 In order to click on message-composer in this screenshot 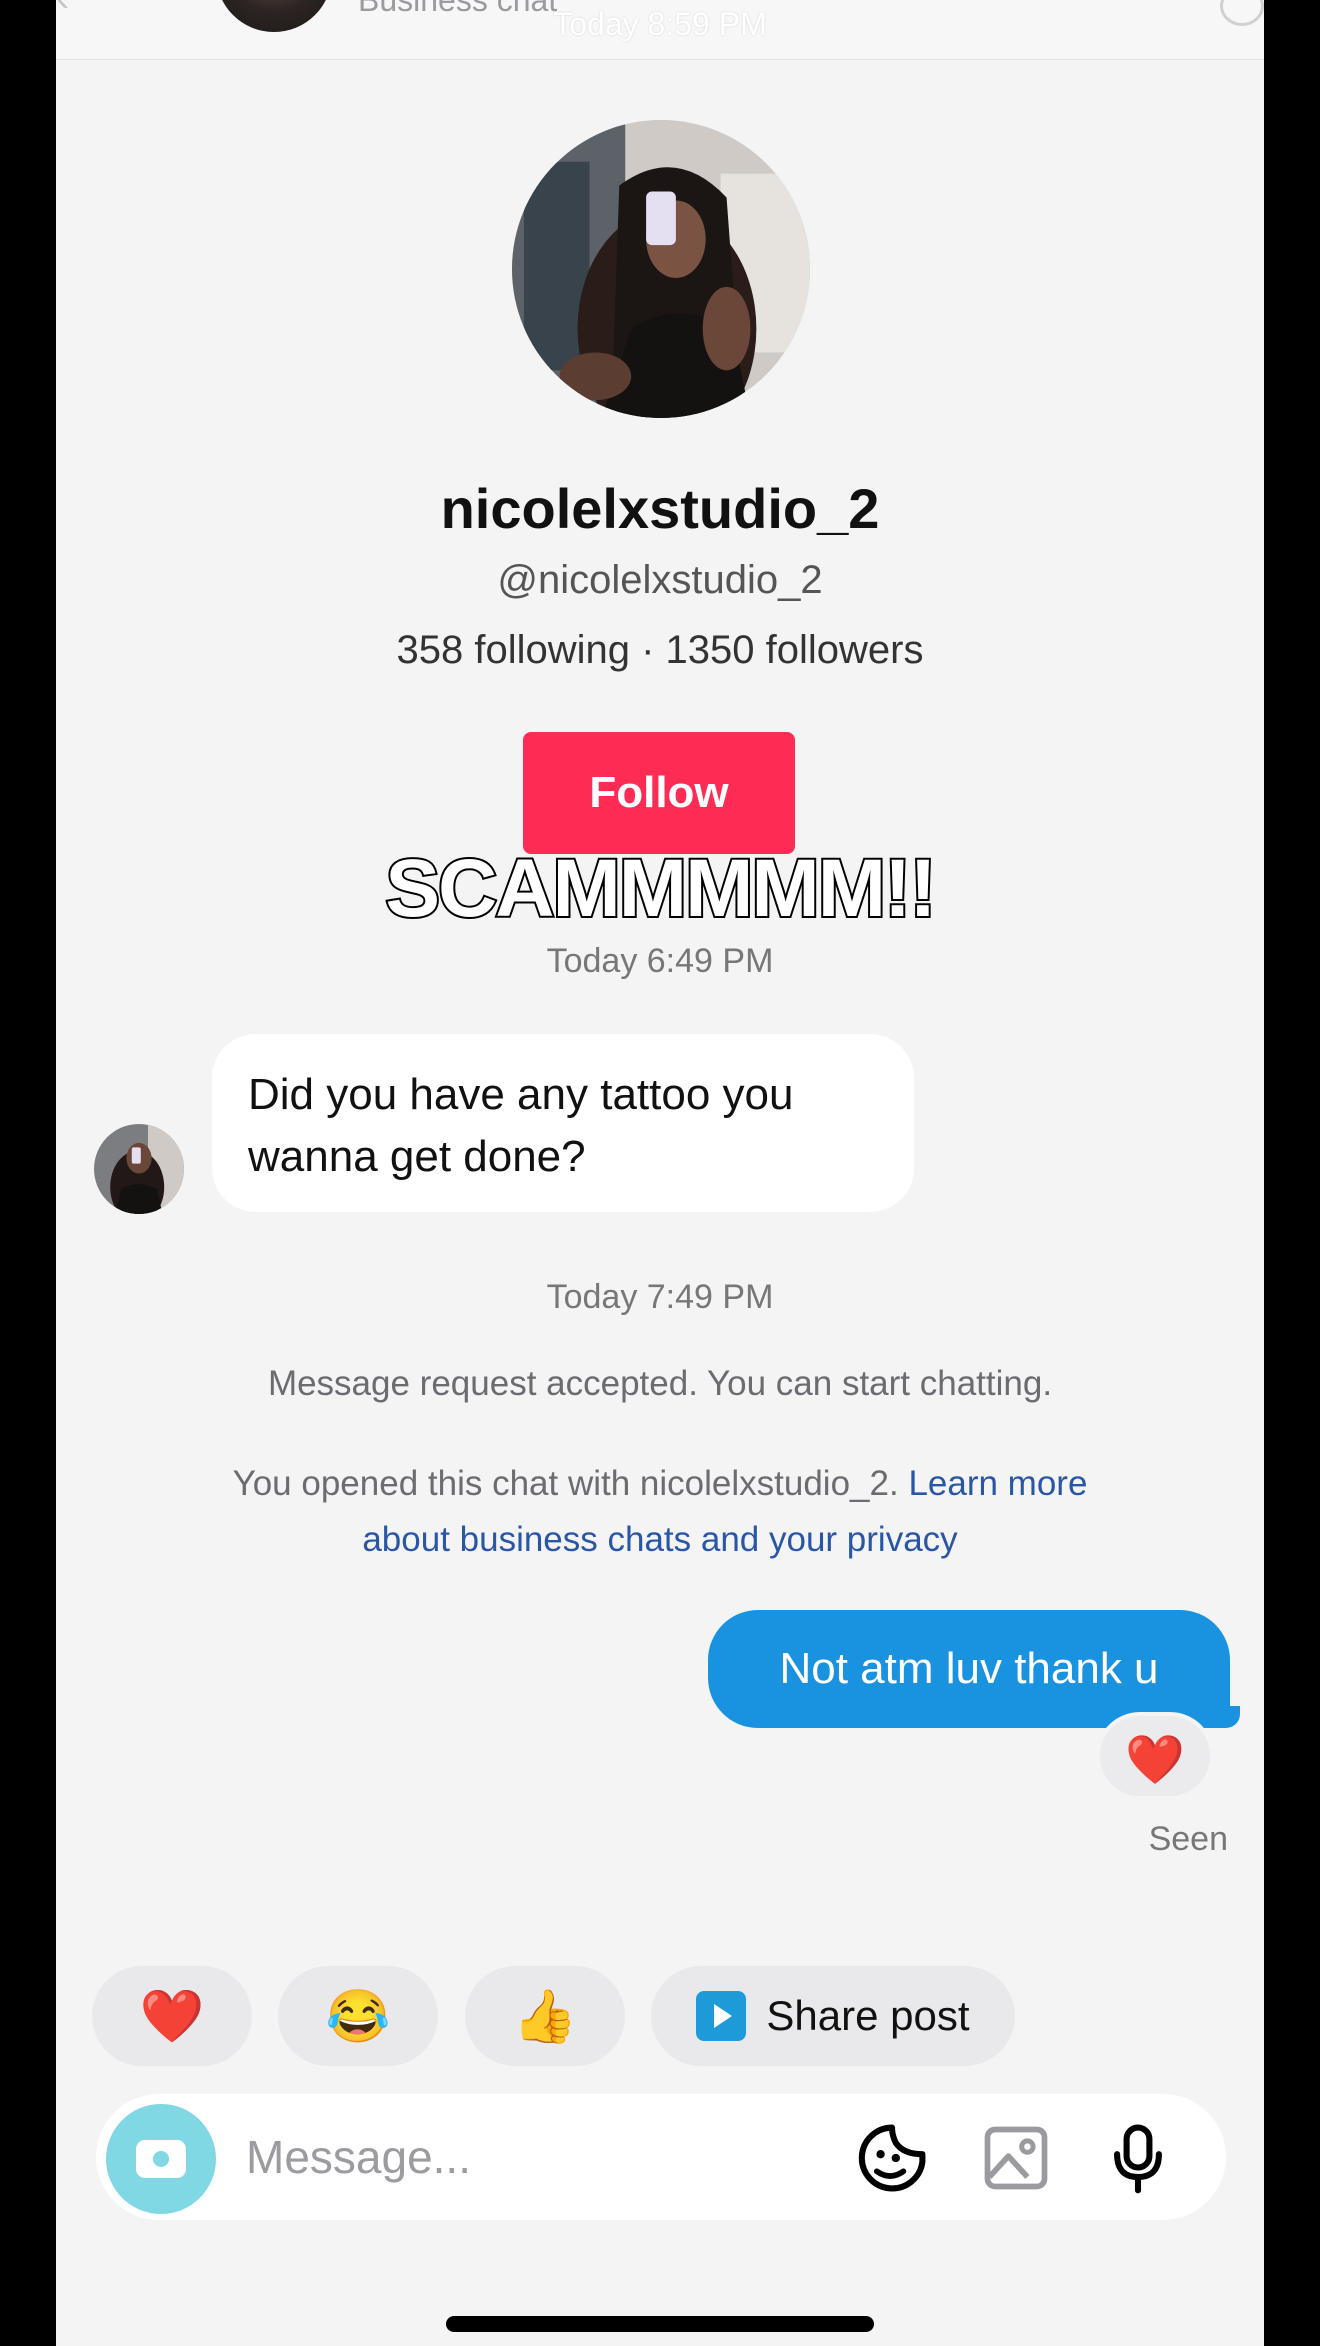, I will do `click(661, 2157)`.